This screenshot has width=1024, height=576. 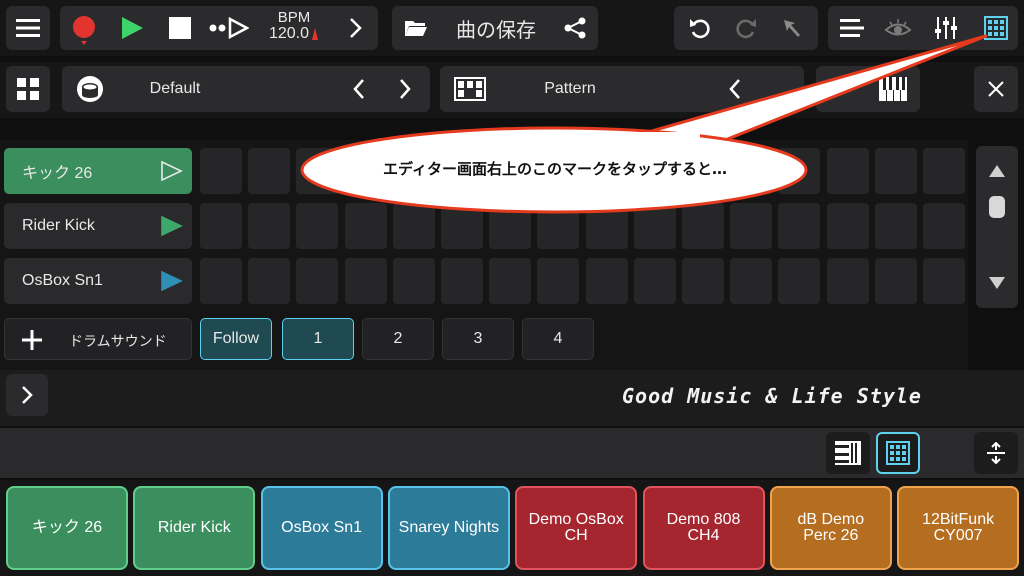 I want to click on step-play-button, so click(x=229, y=28).